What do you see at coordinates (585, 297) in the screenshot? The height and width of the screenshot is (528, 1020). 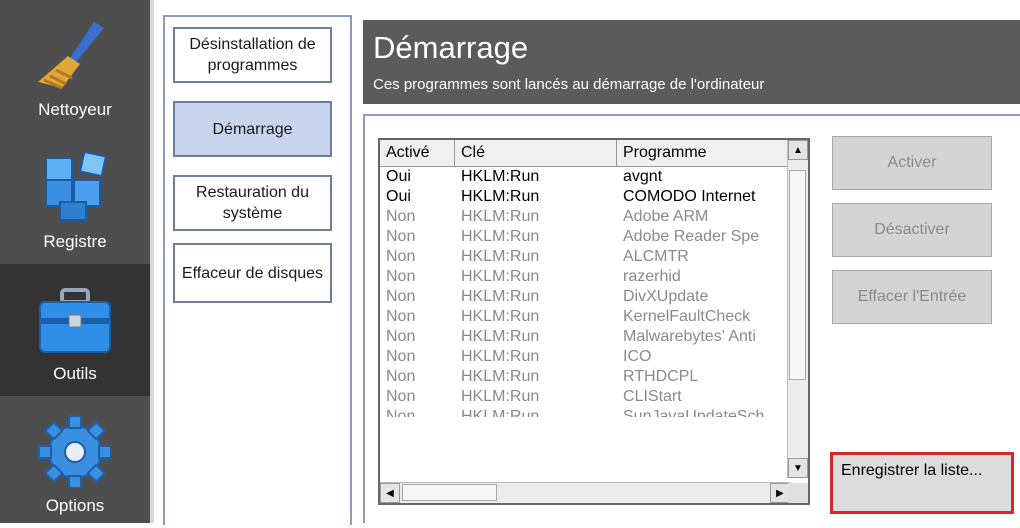 I see `table-row: Non HKLM:Run DivXUpdate` at bounding box center [585, 297].